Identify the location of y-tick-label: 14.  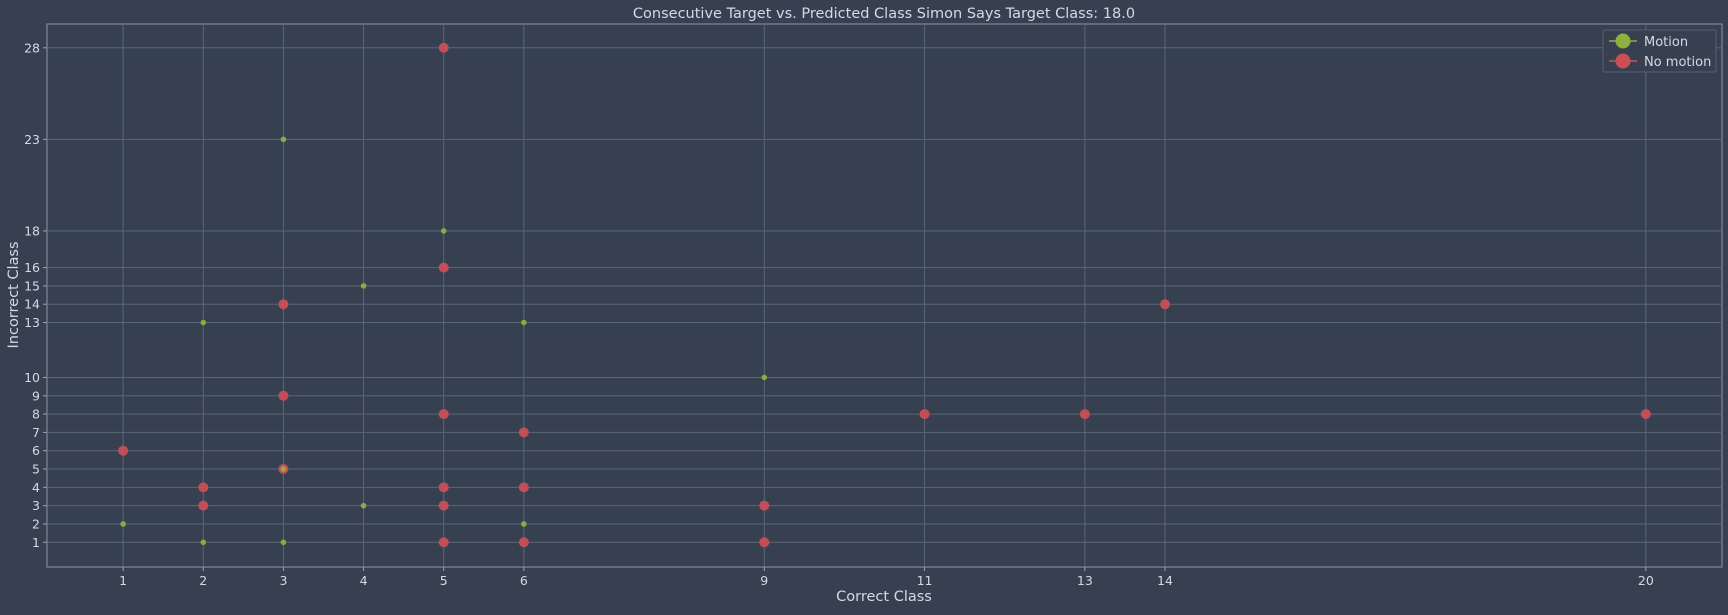
(32, 304).